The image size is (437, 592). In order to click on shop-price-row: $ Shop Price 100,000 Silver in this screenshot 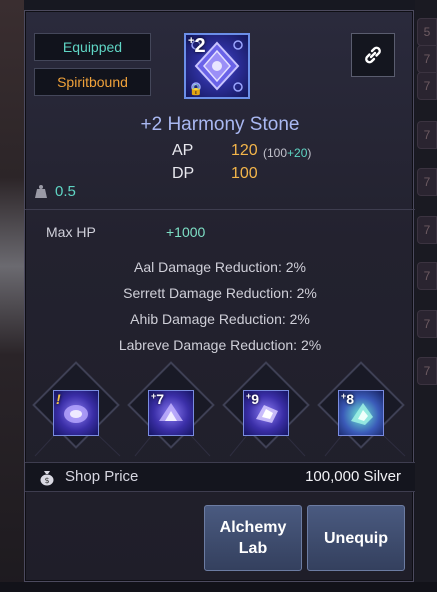, I will do `click(220, 477)`.